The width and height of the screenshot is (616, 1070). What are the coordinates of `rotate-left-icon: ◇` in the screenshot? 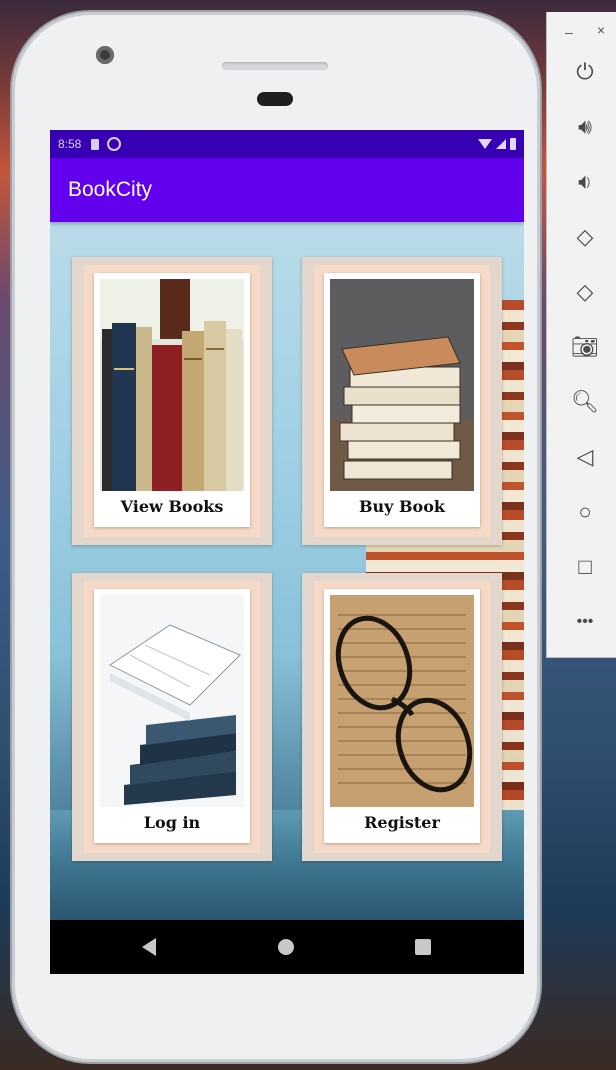 It's located at (585, 237).